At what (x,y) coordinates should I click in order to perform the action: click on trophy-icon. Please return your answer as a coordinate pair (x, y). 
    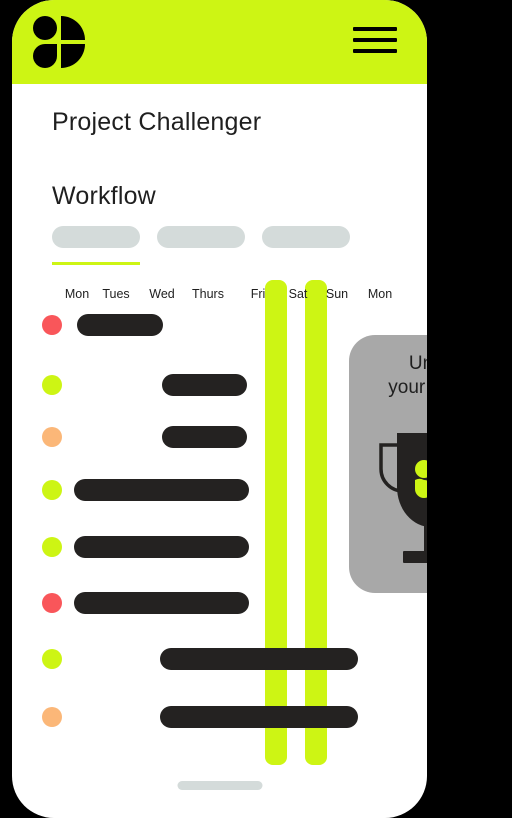
    Looking at the image, I should click on (403, 498).